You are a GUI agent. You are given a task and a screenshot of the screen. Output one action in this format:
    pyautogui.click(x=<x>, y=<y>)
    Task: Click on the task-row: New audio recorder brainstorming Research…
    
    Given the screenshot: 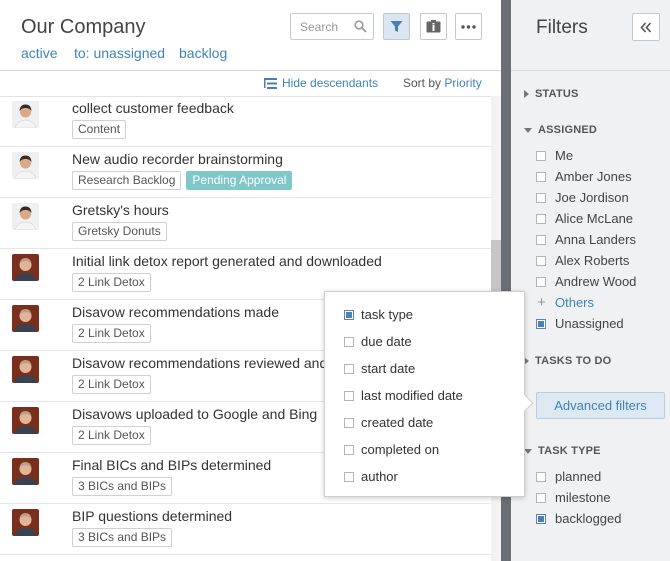 What is the action you would take?
    pyautogui.click(x=245, y=172)
    